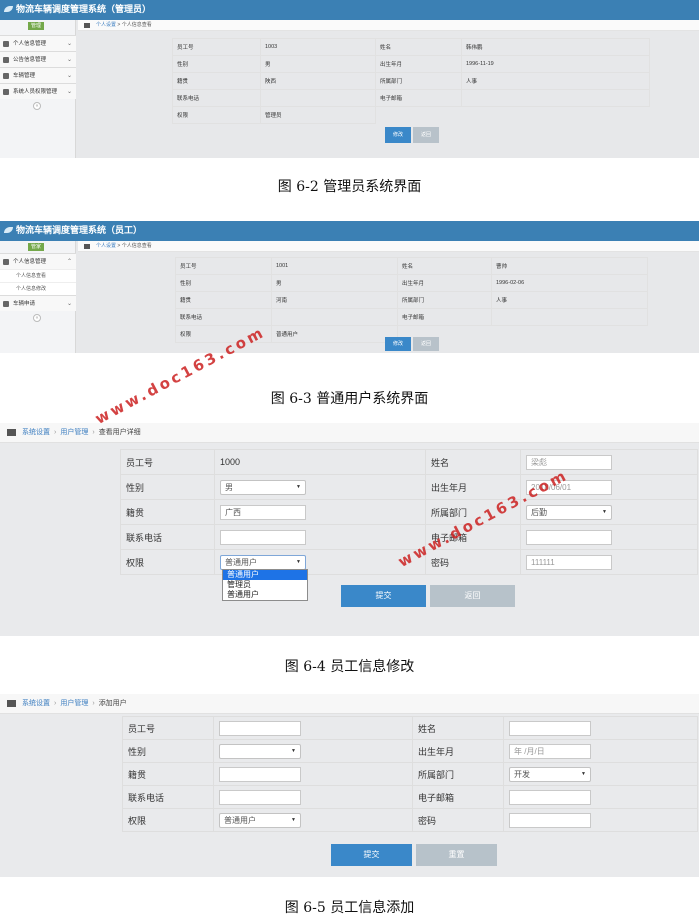 The height and width of the screenshot is (919, 699). Describe the element at coordinates (260, 728) in the screenshot. I see `emp-no-input` at that location.